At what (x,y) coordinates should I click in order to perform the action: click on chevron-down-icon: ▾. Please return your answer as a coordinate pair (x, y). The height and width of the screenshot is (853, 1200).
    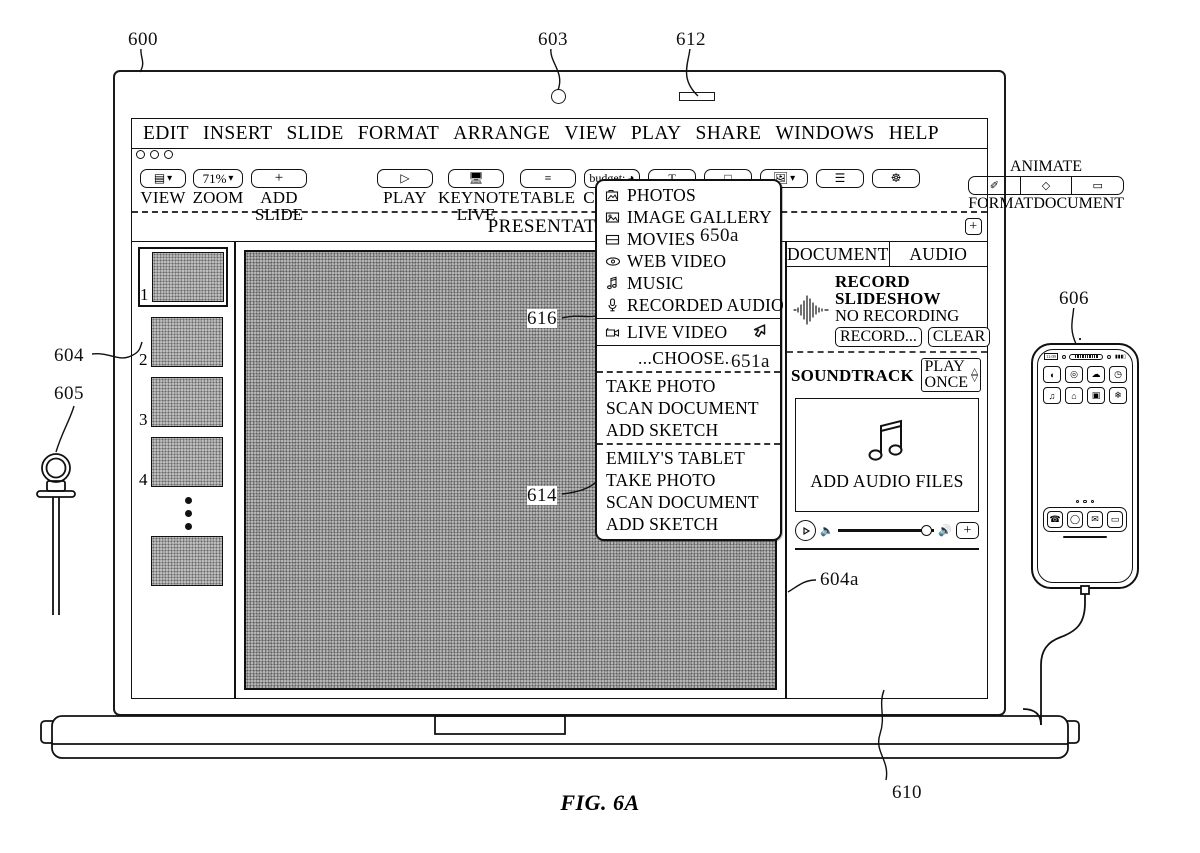
    Looking at the image, I should click on (793, 178).